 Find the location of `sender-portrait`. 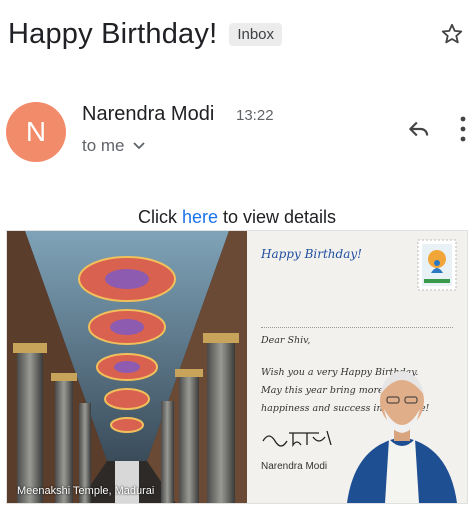

sender-portrait is located at coordinates (402, 437).